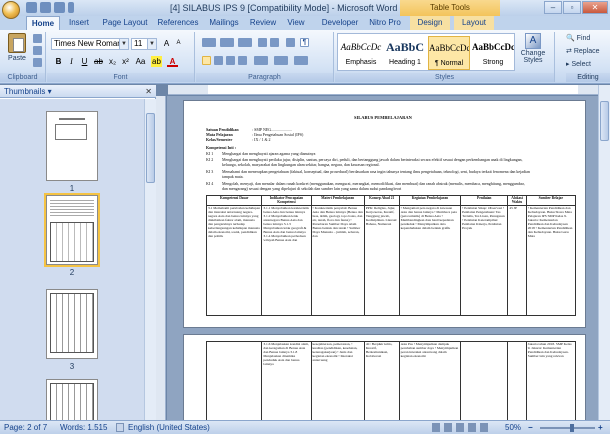 Image resolution: width=610 pixels, height=434 pixels. I want to click on tab-design: Design, so click(430, 23).